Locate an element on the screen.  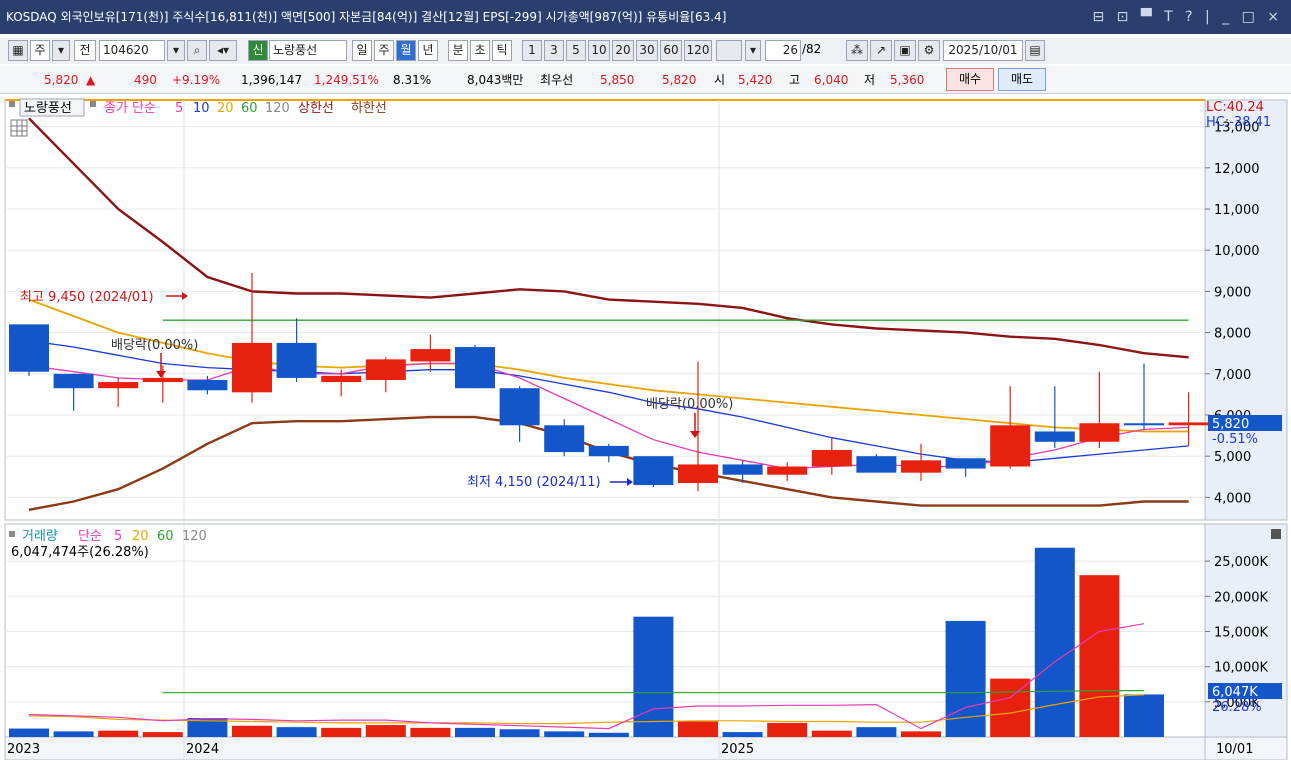
minute-1: 1 is located at coordinates (532, 50).